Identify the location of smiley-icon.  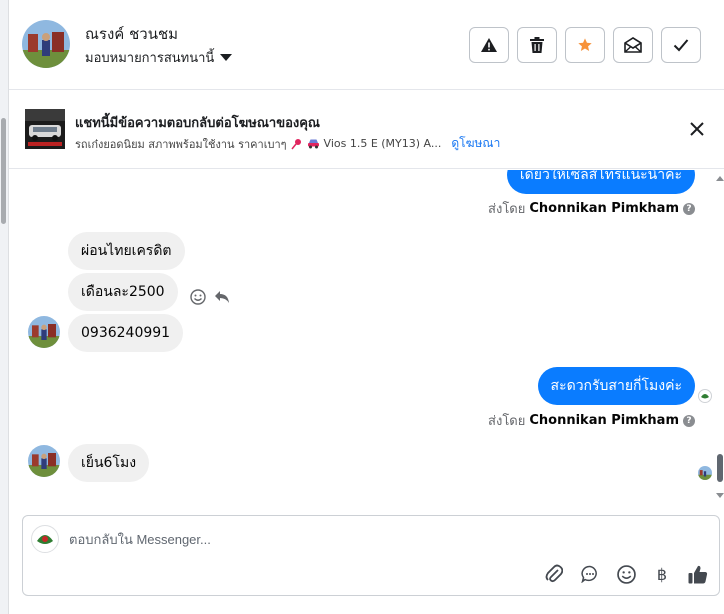
(626, 574).